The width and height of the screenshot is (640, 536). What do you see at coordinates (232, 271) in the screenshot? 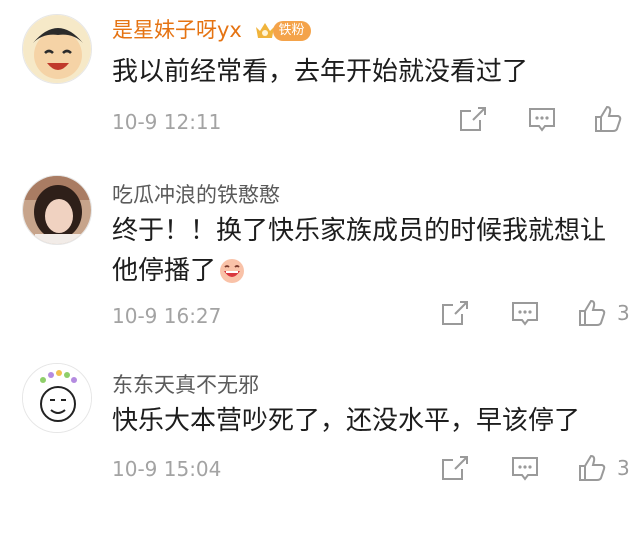
I see `laughing-emoji-icon` at bounding box center [232, 271].